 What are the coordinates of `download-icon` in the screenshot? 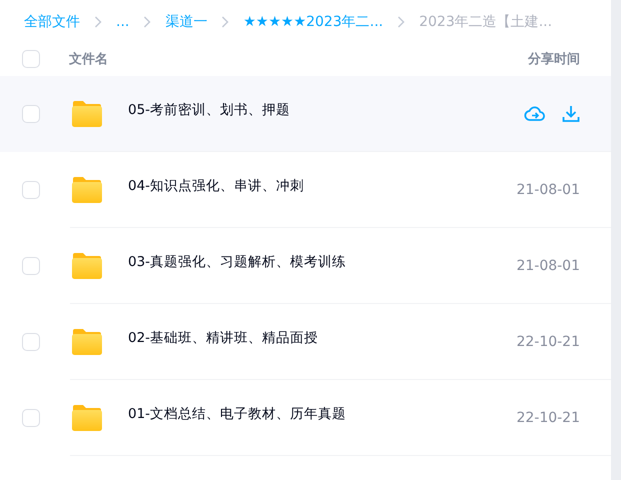 It's located at (571, 114).